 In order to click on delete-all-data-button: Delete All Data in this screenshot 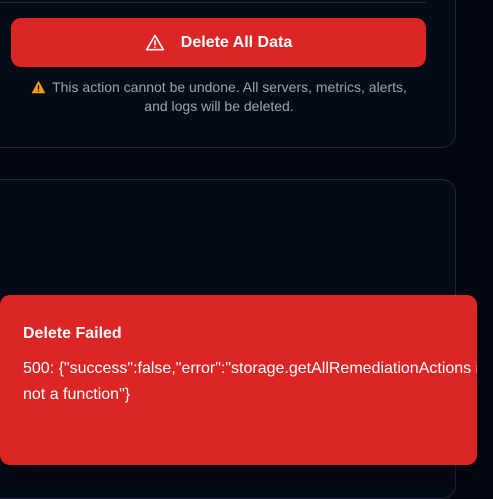, I will do `click(218, 42)`.